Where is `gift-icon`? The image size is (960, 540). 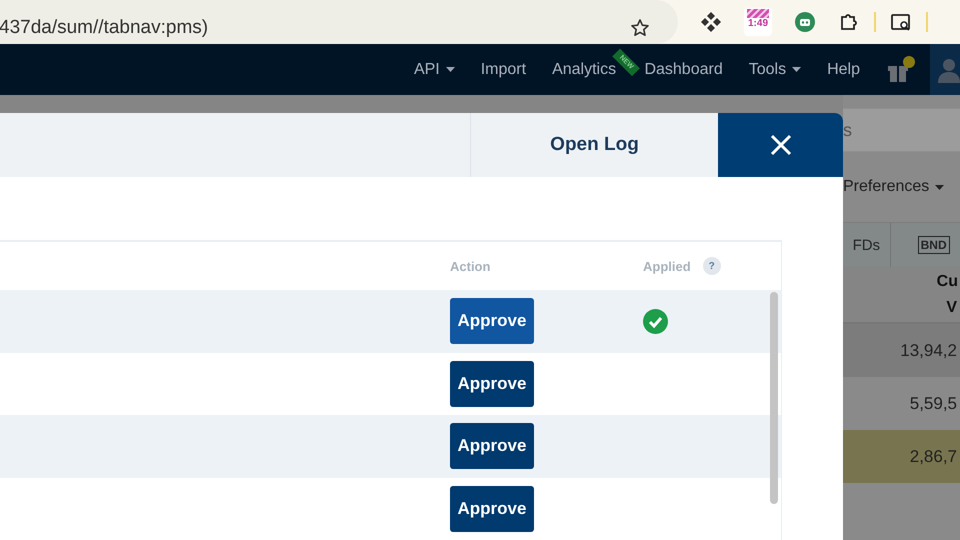 gift-icon is located at coordinates (901, 70).